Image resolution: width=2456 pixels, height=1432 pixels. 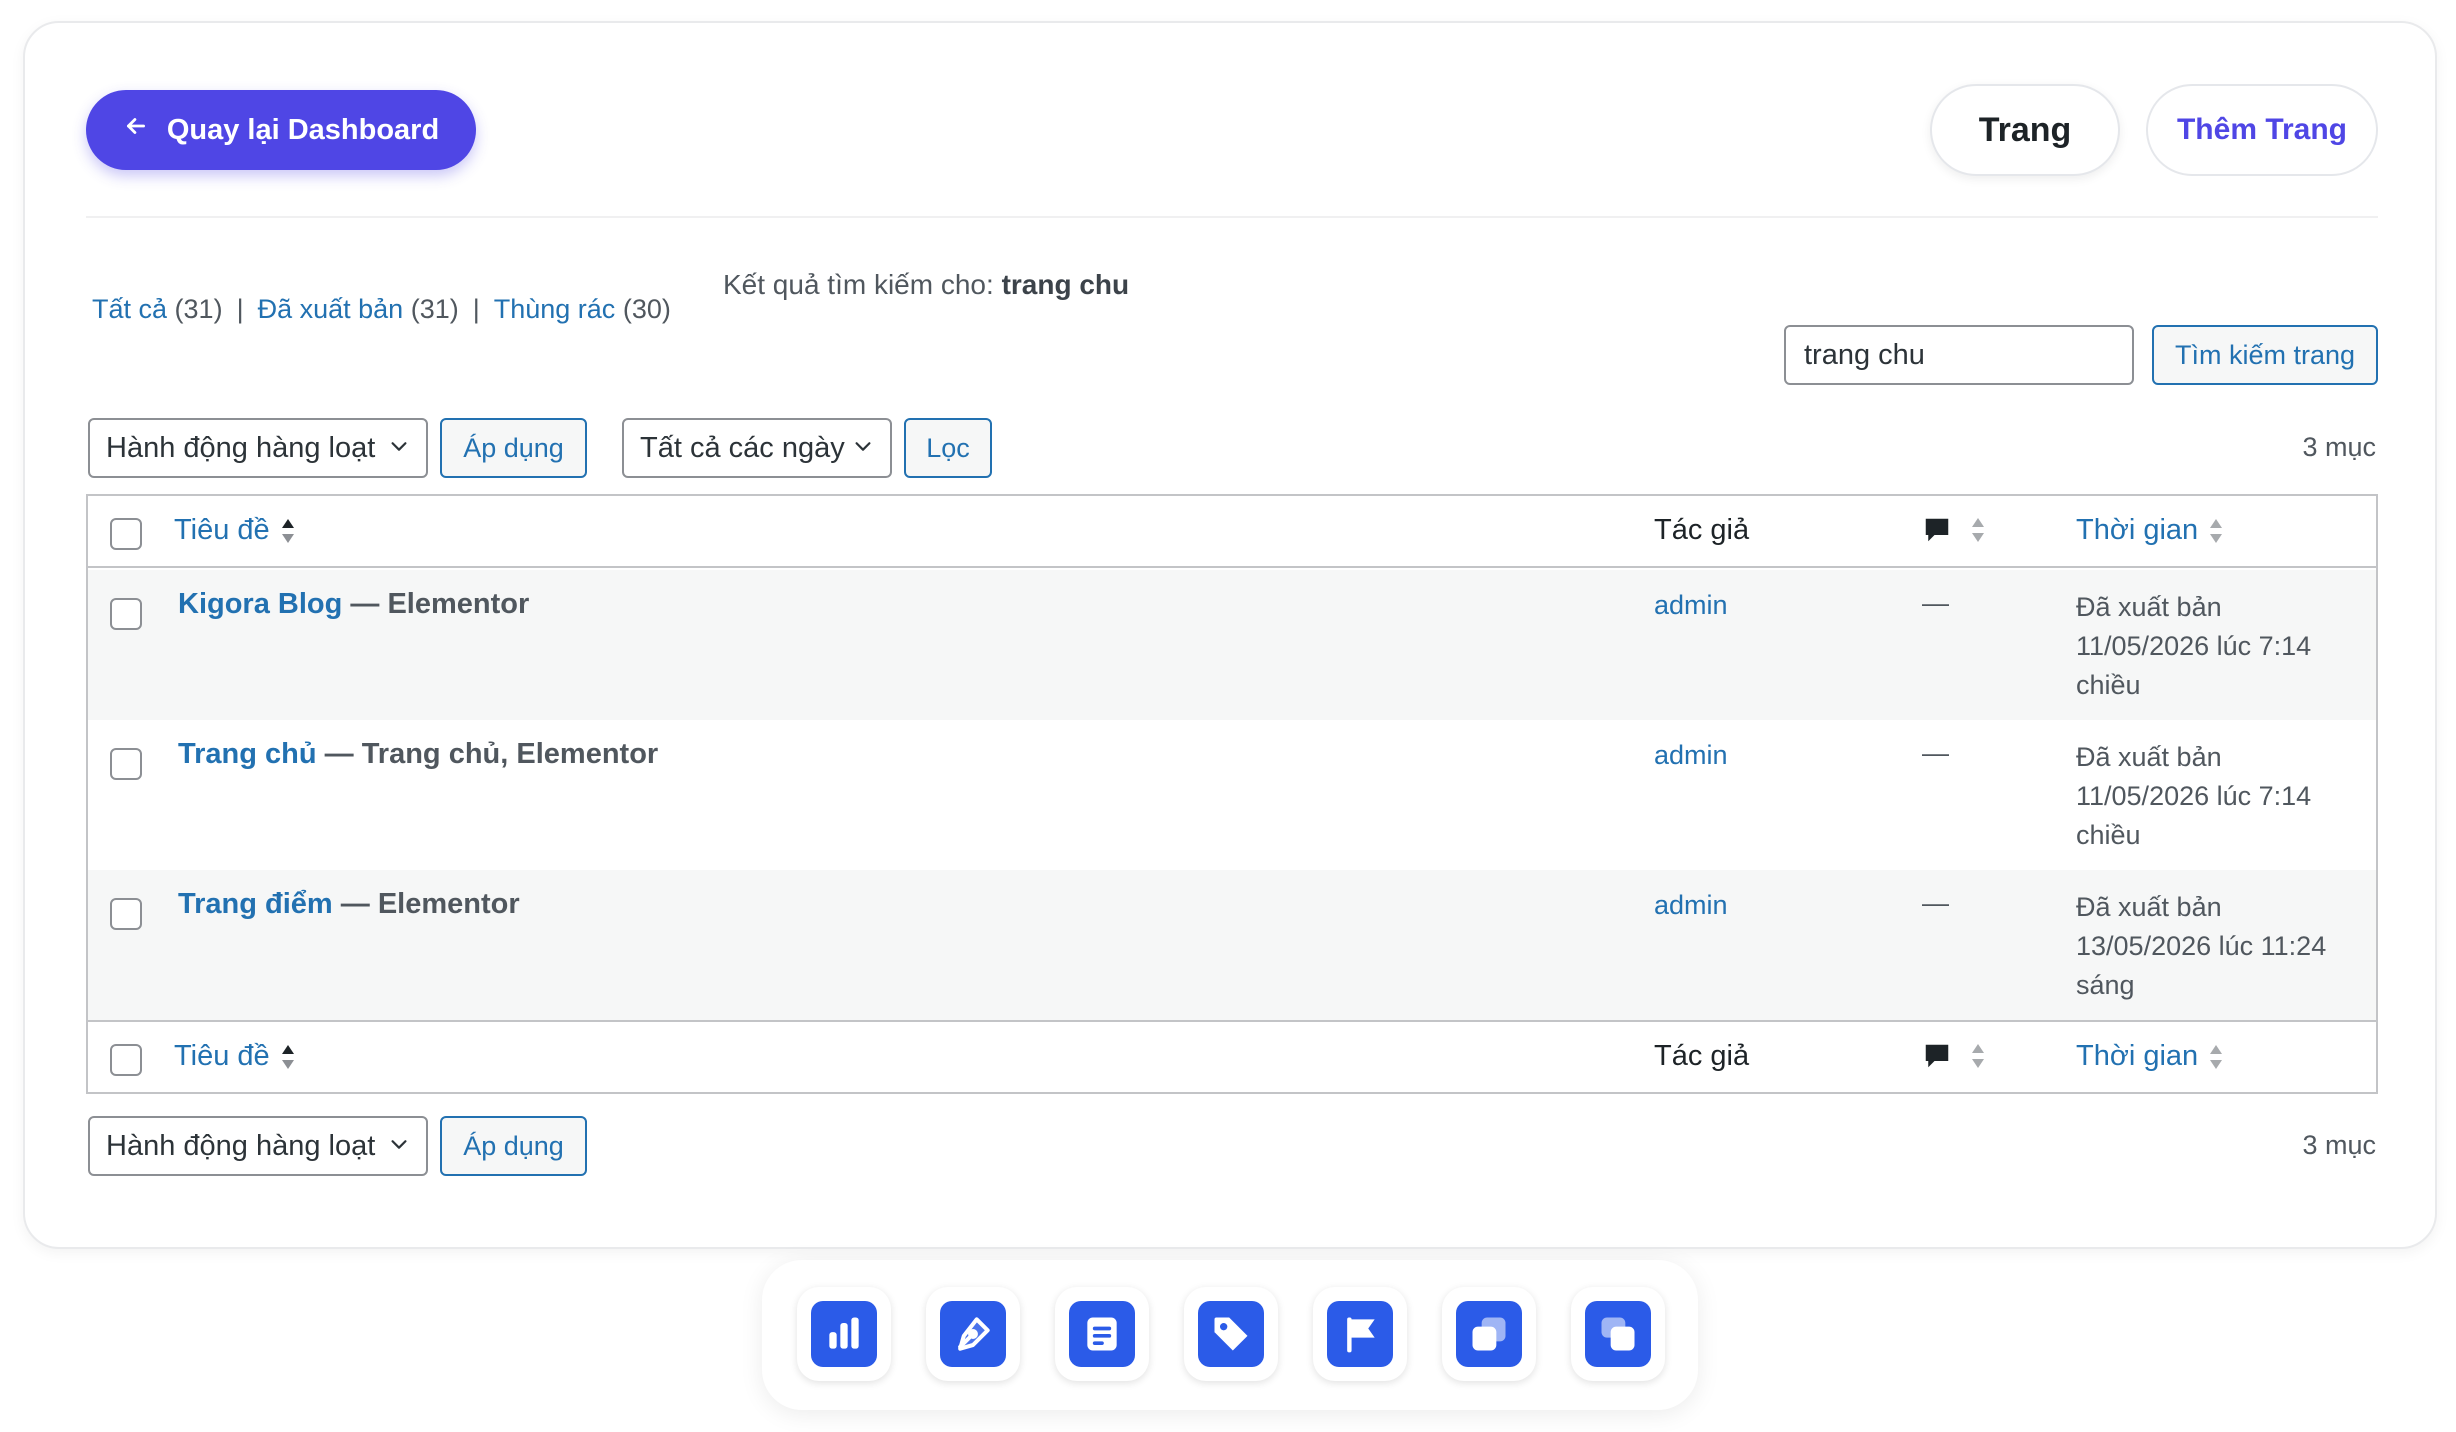 What do you see at coordinates (157, 309) in the screenshot?
I see `view-all-link: Tất cả (31)` at bounding box center [157, 309].